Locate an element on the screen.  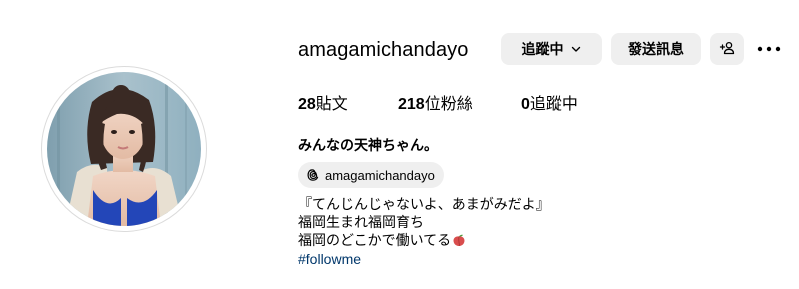
full-name: みんなの天神ちゃん。 is located at coordinates (368, 145).